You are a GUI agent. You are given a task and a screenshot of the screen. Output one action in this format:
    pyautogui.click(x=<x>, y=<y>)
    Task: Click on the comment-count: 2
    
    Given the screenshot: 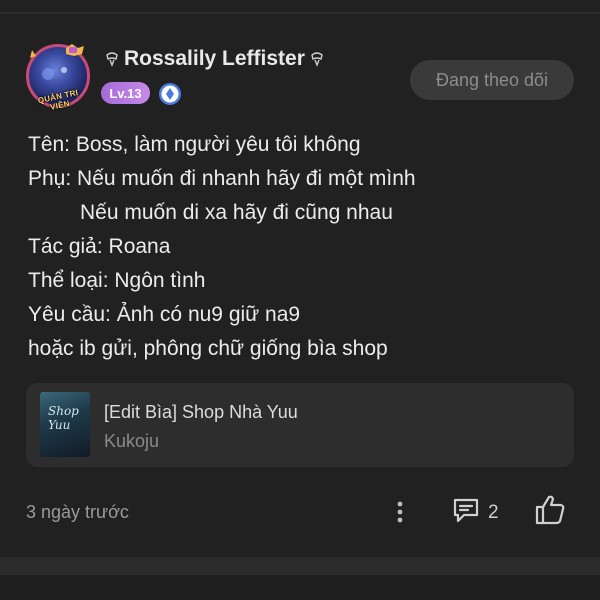 What is the action you would take?
    pyautogui.click(x=493, y=512)
    